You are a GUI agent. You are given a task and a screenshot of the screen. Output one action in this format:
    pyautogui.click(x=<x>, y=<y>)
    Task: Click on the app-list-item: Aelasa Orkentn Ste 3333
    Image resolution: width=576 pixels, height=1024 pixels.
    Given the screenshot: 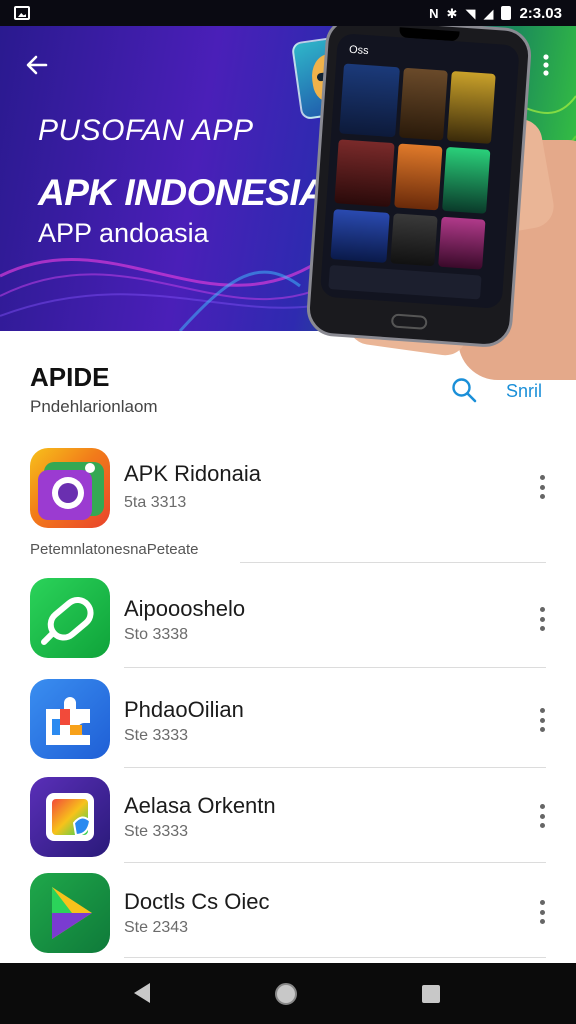 What is the action you would take?
    pyautogui.click(x=288, y=823)
    